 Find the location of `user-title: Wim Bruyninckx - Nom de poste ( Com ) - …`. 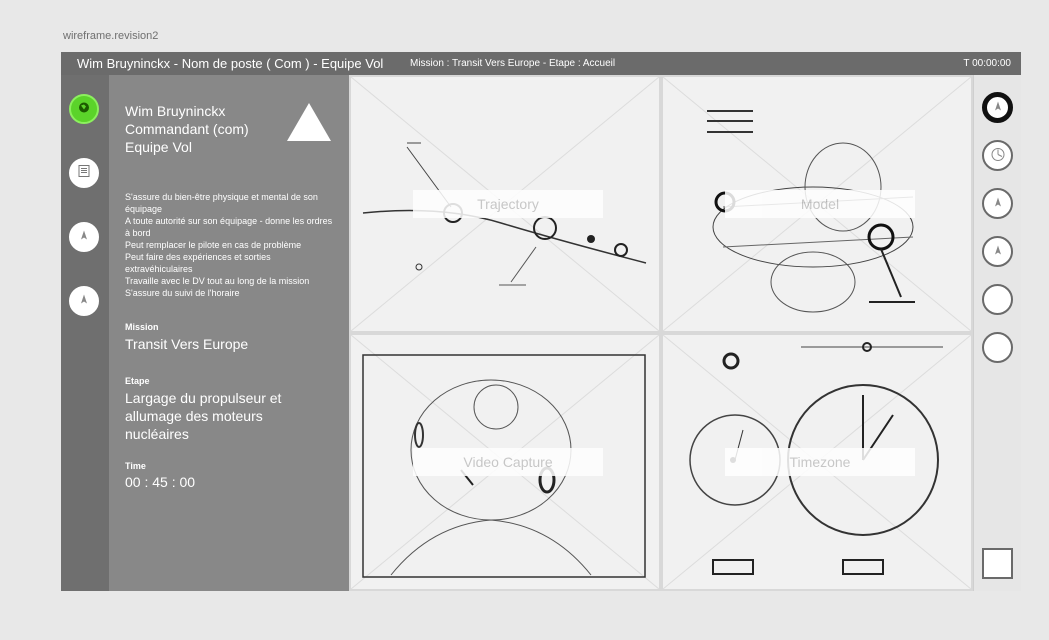

user-title: Wim Bruyninckx - Nom de poste ( Com ) - … is located at coordinates (230, 63).